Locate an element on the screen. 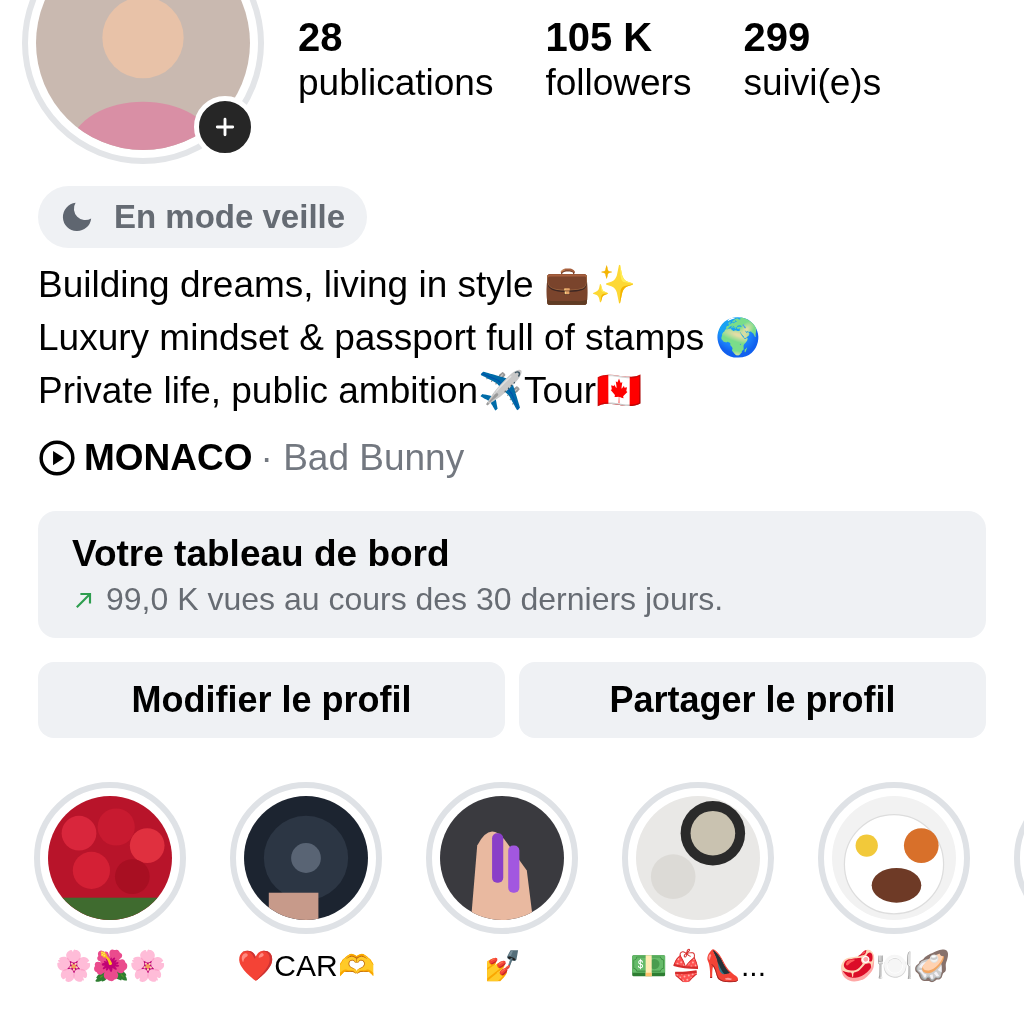  highlight-title: 🌸🌺🌸 is located at coordinates (110, 965).